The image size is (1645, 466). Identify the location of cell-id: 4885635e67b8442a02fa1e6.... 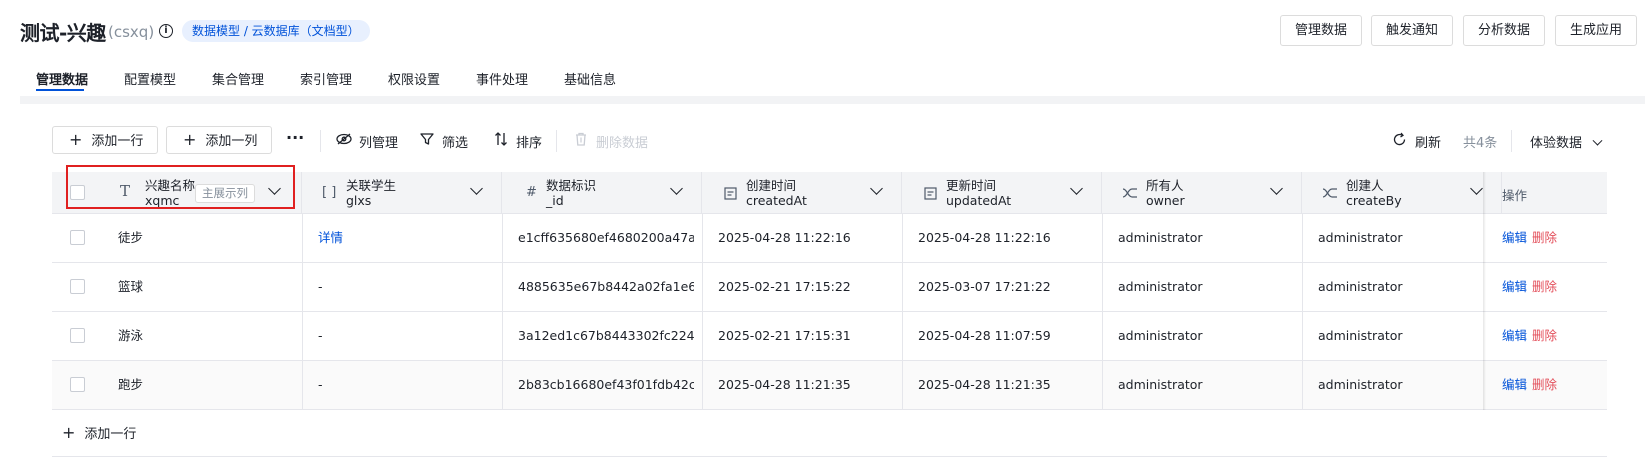
(606, 286).